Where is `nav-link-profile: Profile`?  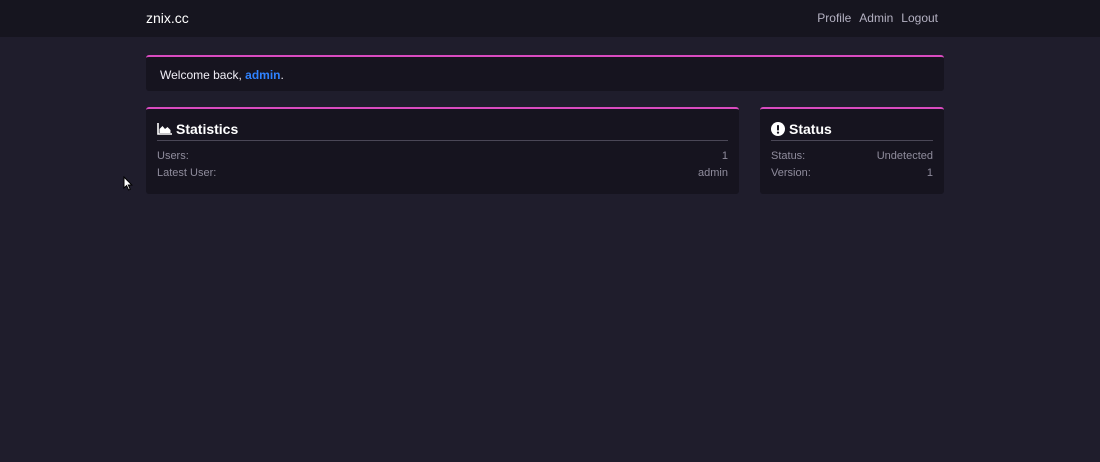
nav-link-profile: Profile is located at coordinates (834, 18).